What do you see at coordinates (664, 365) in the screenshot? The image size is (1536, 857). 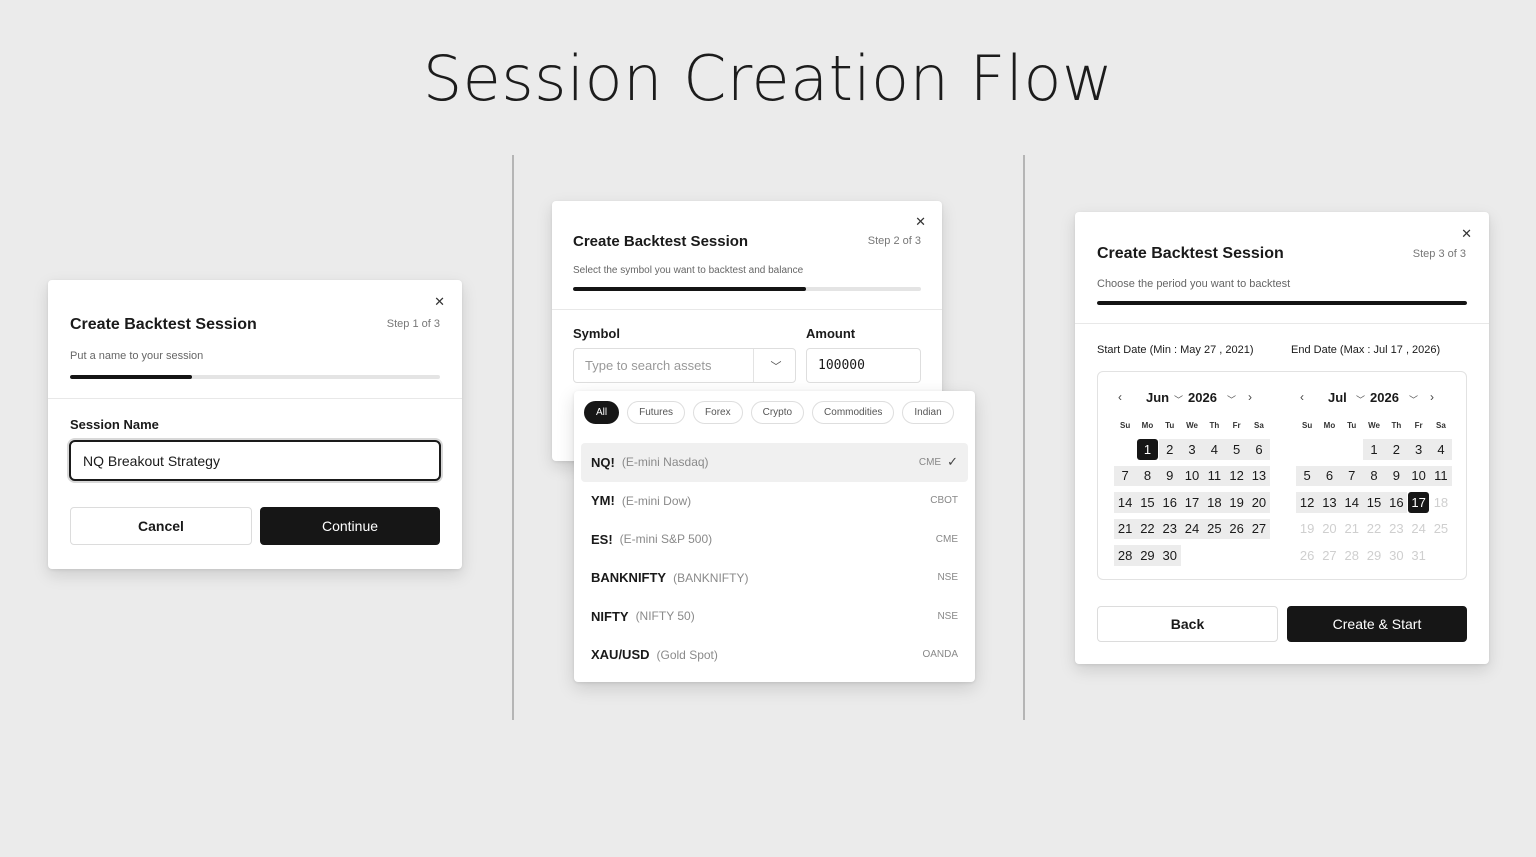 I see `symbol-search-input` at bounding box center [664, 365].